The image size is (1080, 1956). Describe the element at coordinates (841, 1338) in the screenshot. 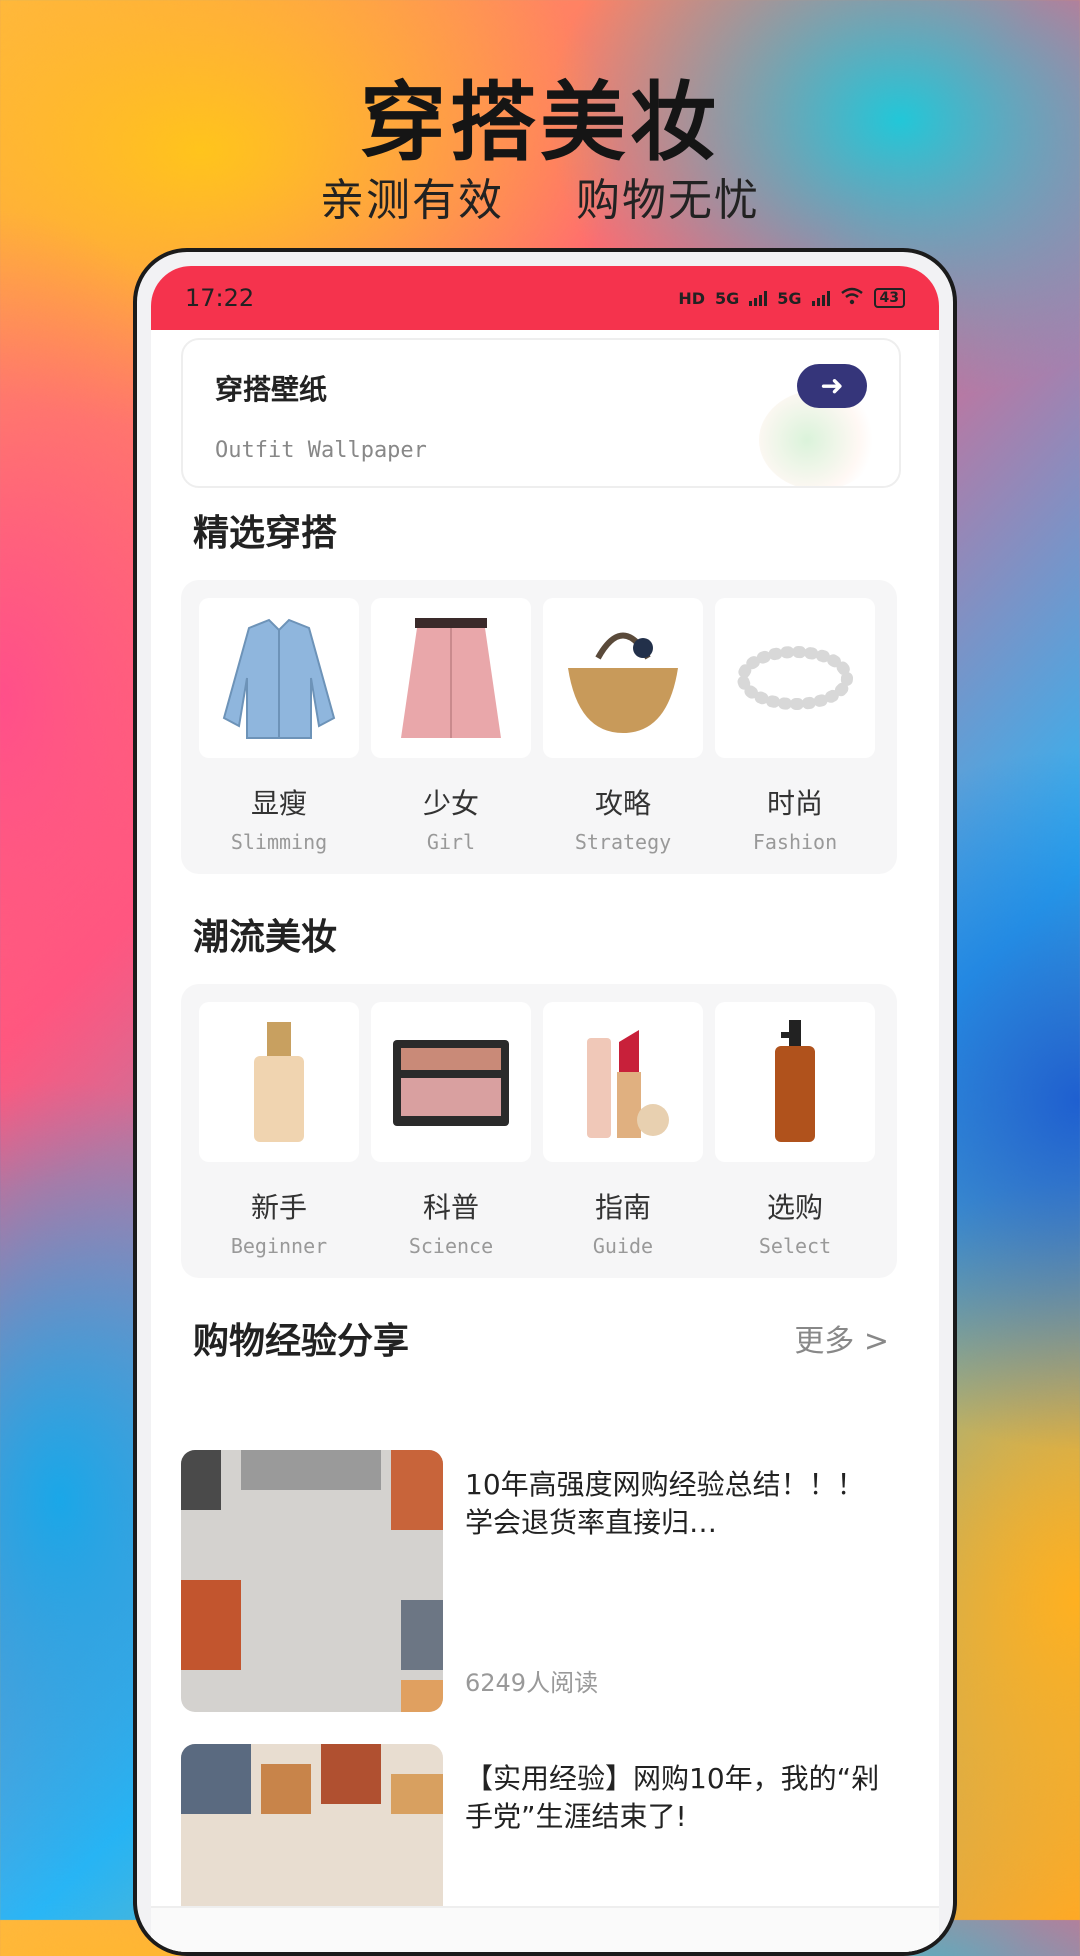

I see `more-link: 更多 >` at that location.